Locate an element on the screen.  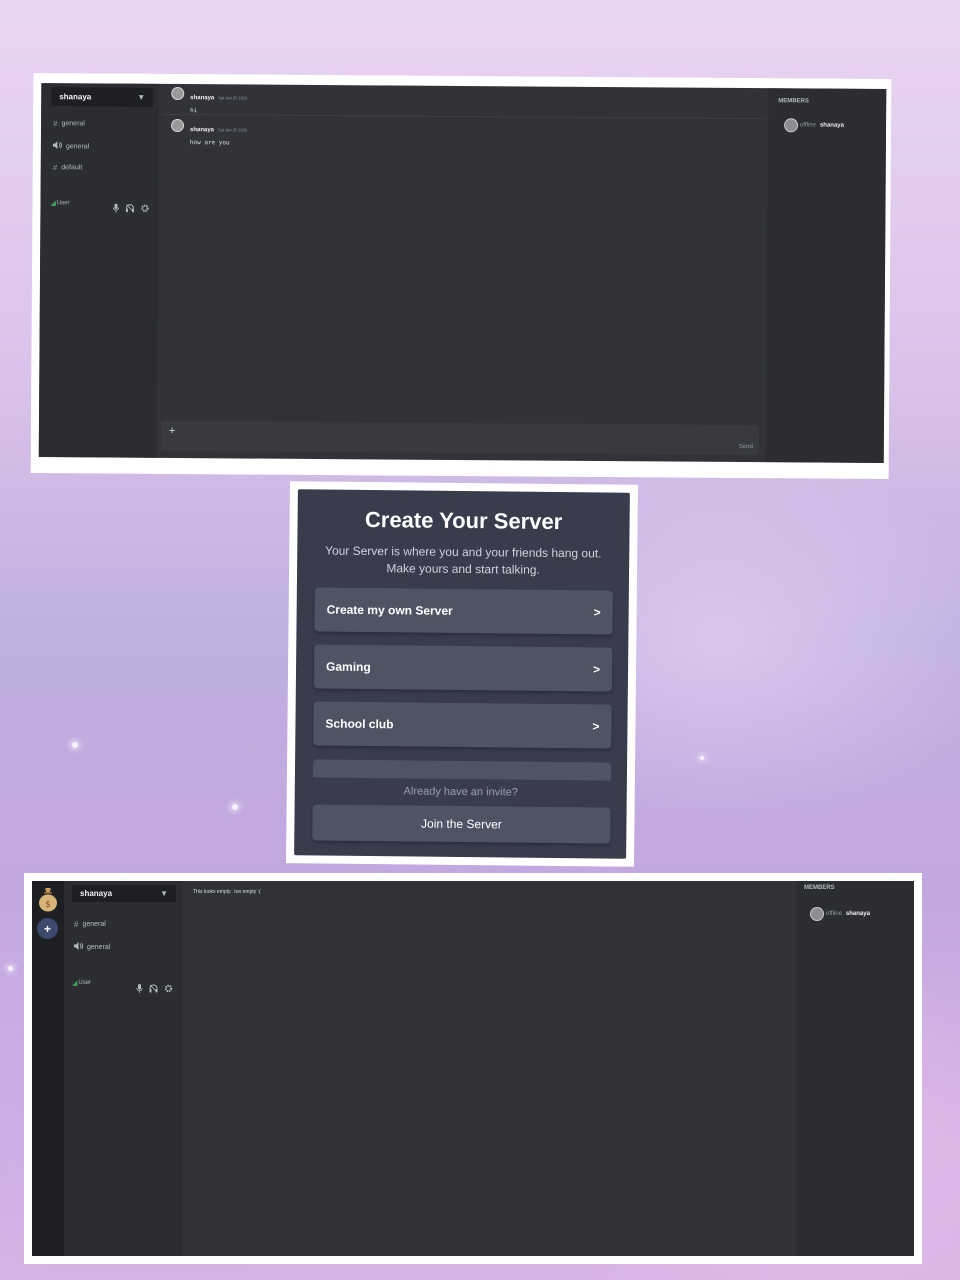
message-text: how are you is located at coordinates (209, 143).